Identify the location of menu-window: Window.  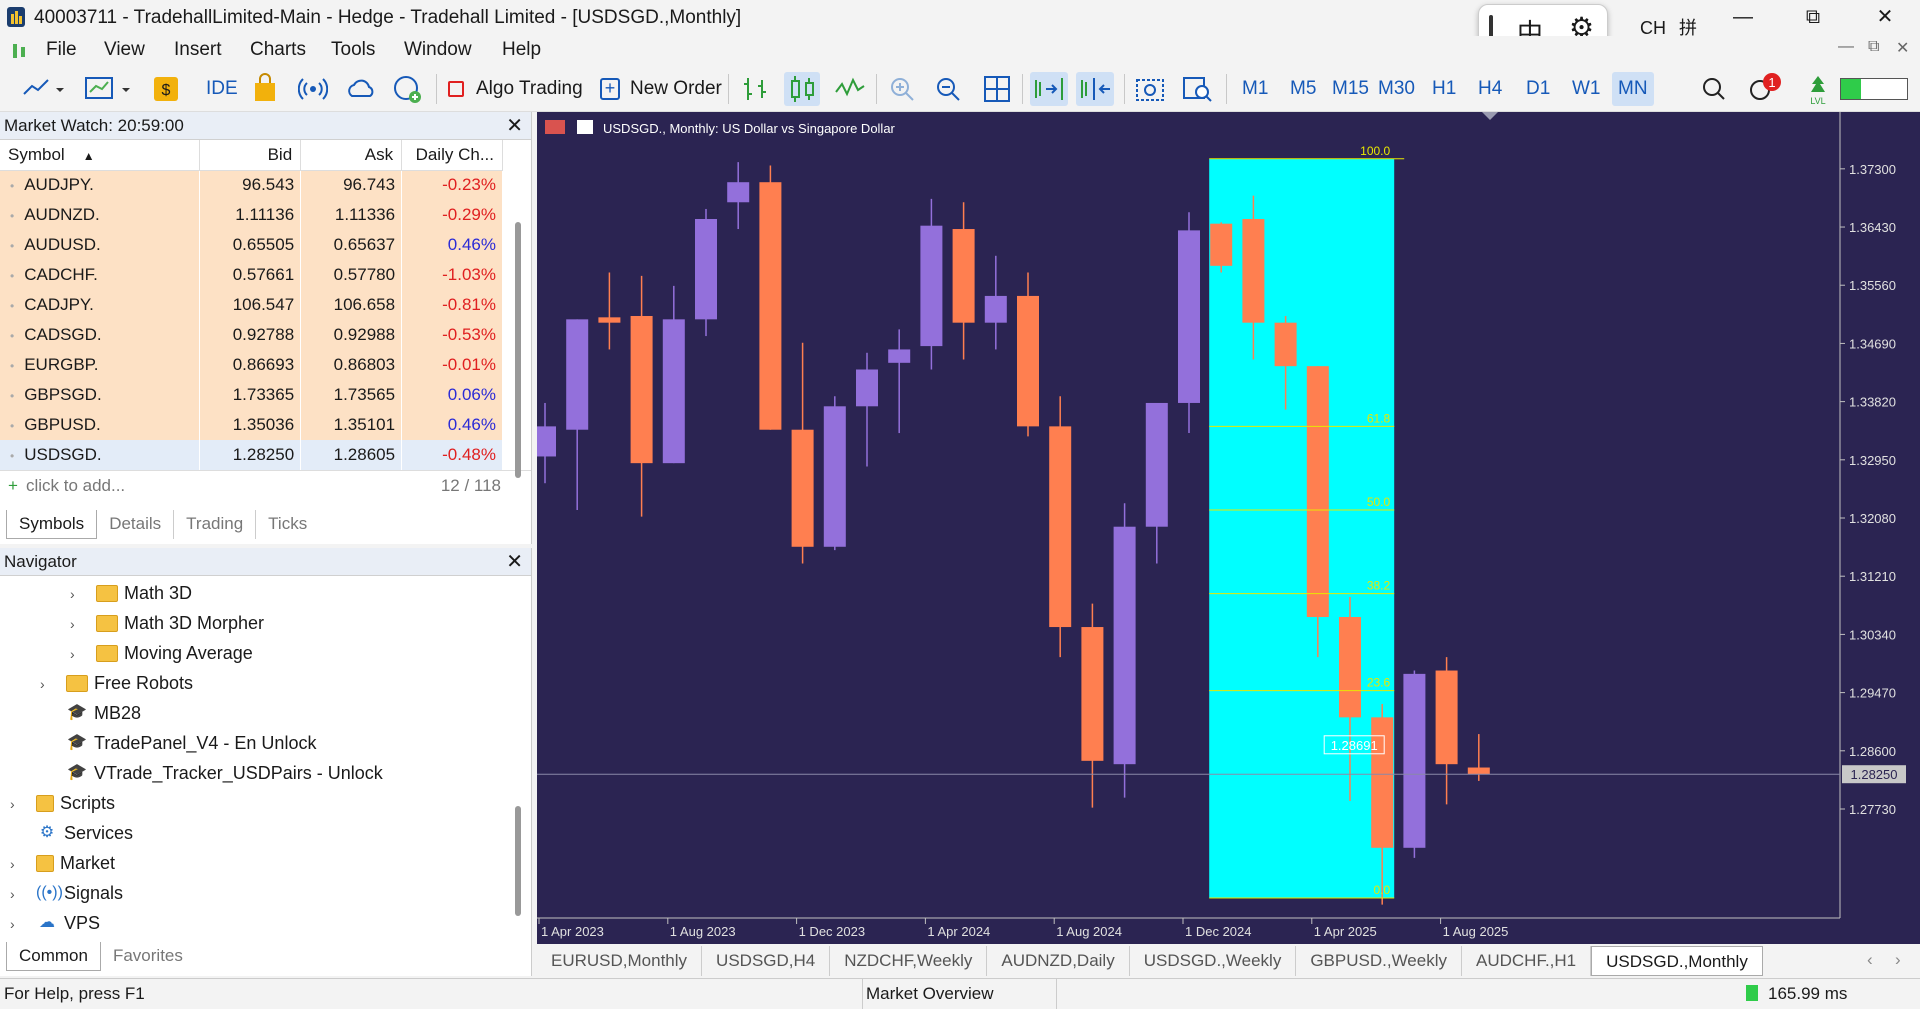
(438, 50).